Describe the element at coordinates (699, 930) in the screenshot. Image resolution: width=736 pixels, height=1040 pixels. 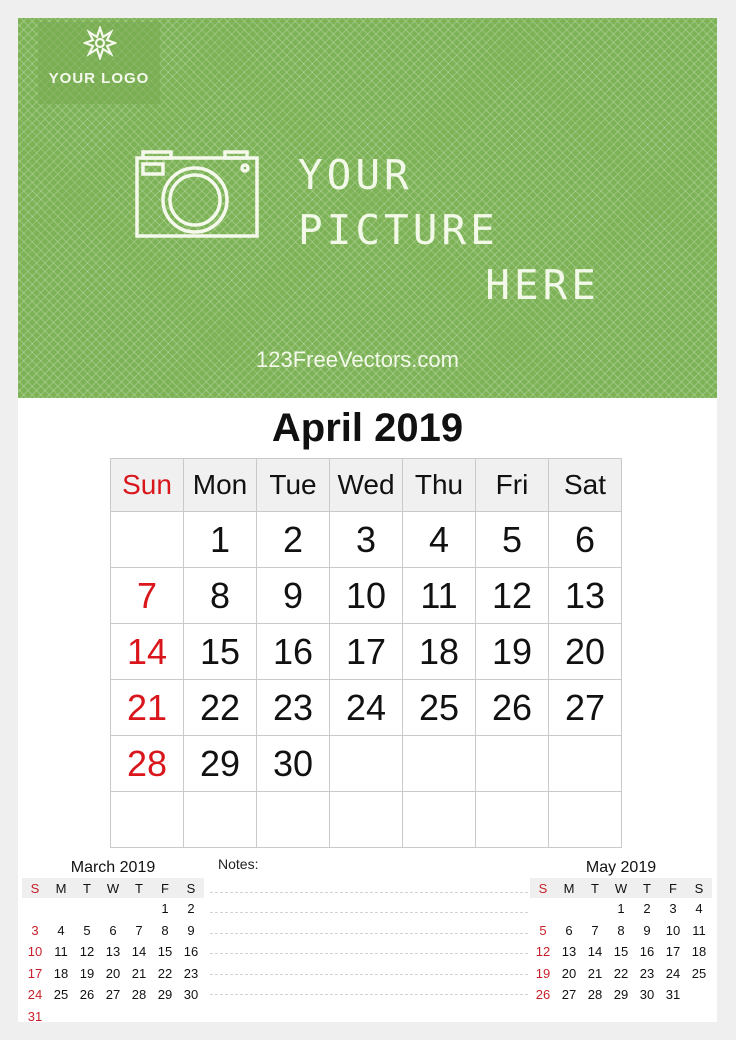
I see `may-day-cell: 11` at that location.